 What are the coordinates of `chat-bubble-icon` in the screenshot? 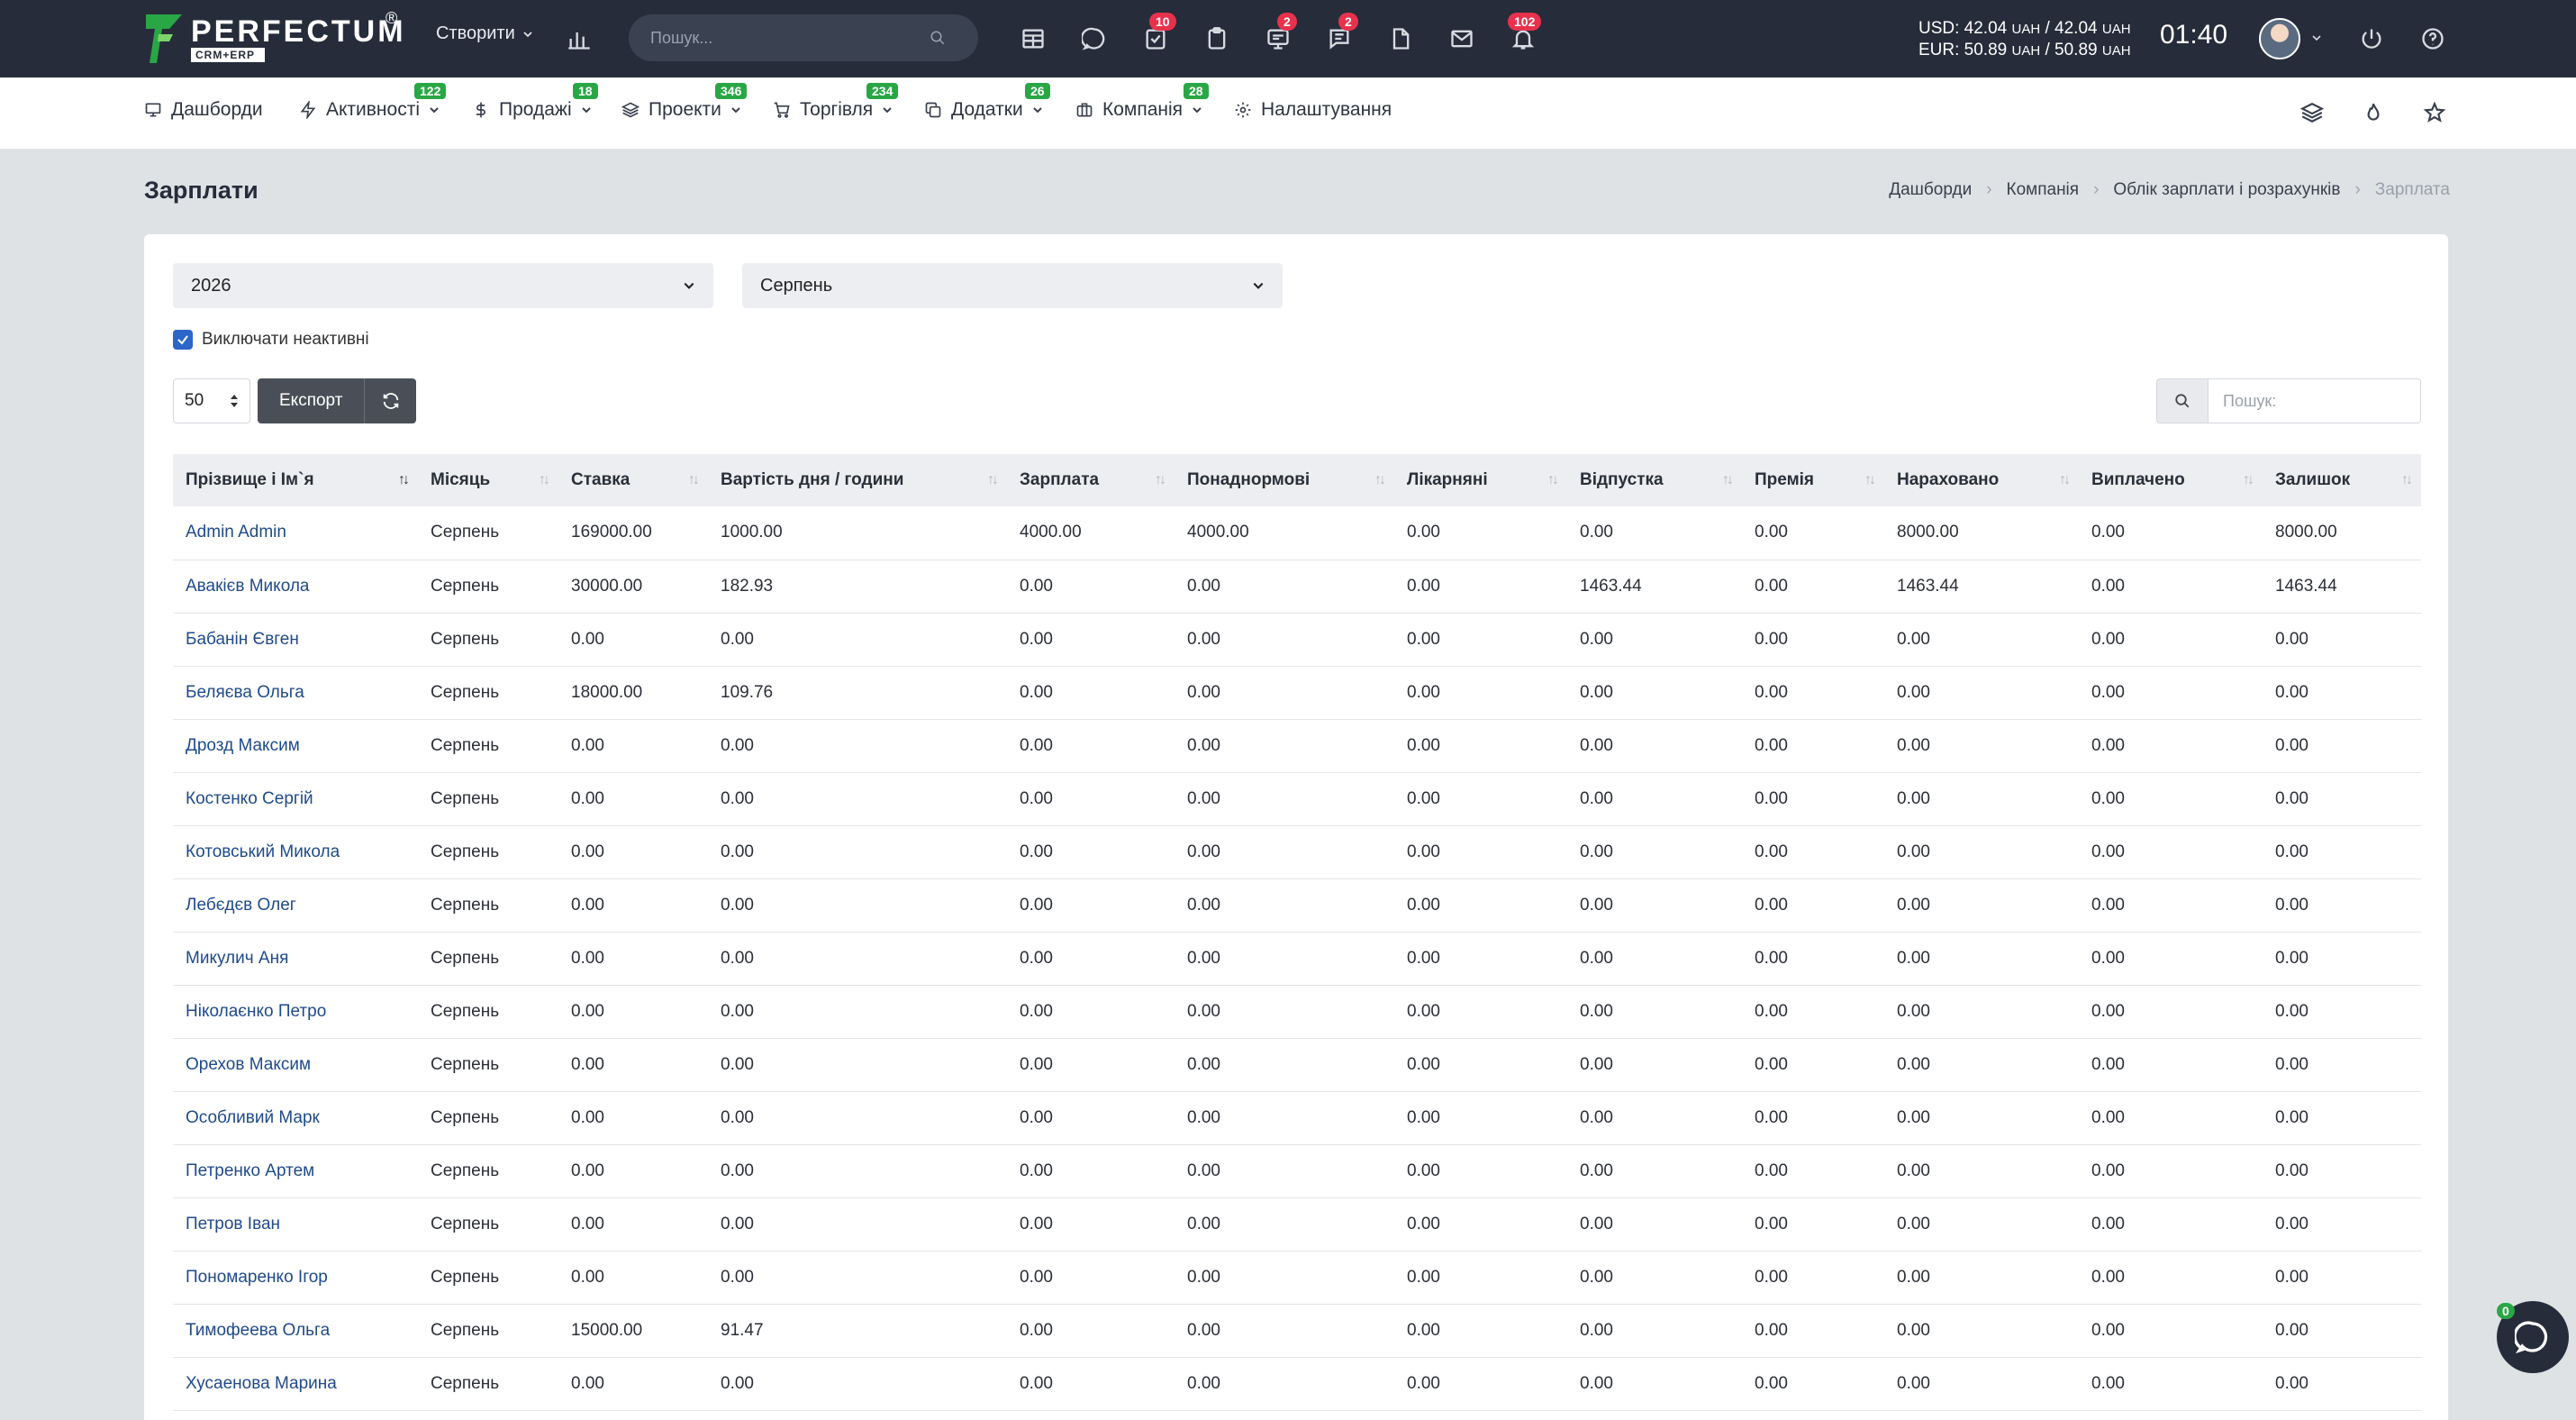 It's located at (1094, 39).